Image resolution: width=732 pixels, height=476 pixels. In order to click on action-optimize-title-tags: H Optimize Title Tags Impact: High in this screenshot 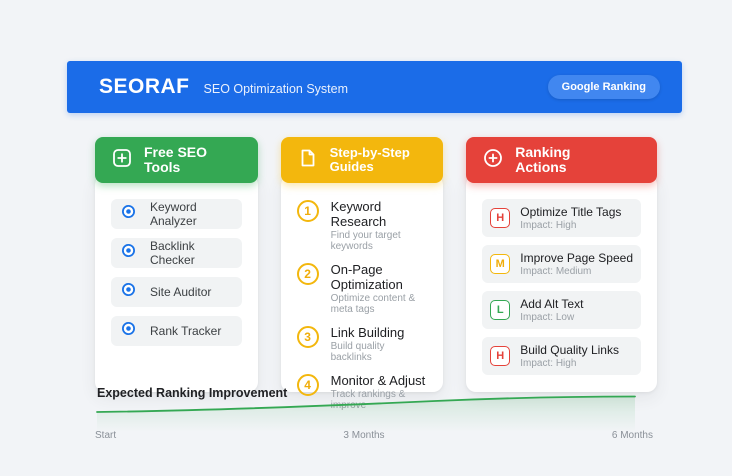, I will do `click(561, 218)`.